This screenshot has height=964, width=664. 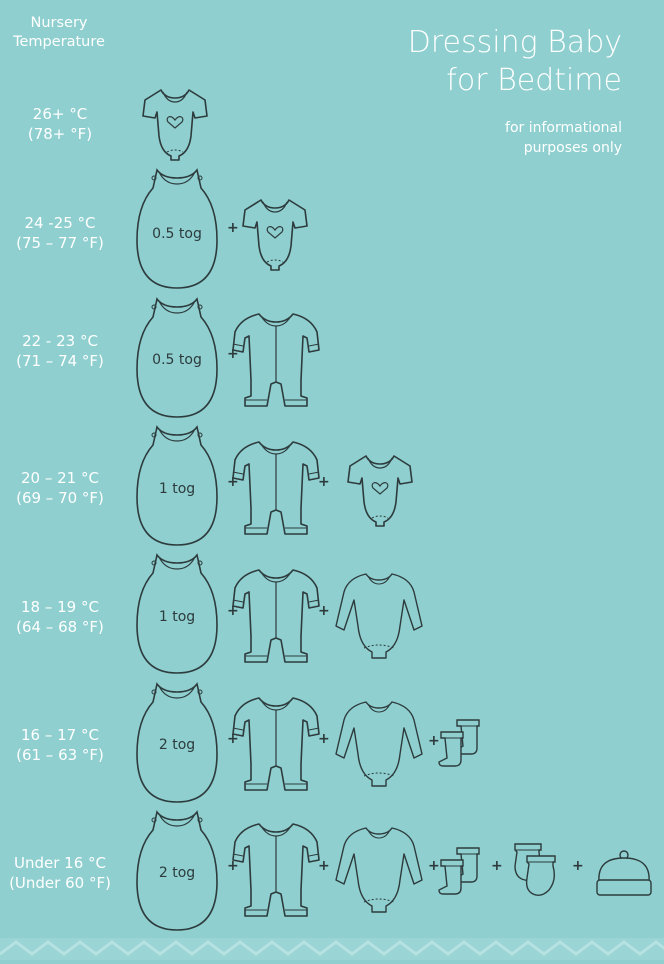 I want to click on fahrenheit-label: (69 – 70 °F), so click(x=60, y=498).